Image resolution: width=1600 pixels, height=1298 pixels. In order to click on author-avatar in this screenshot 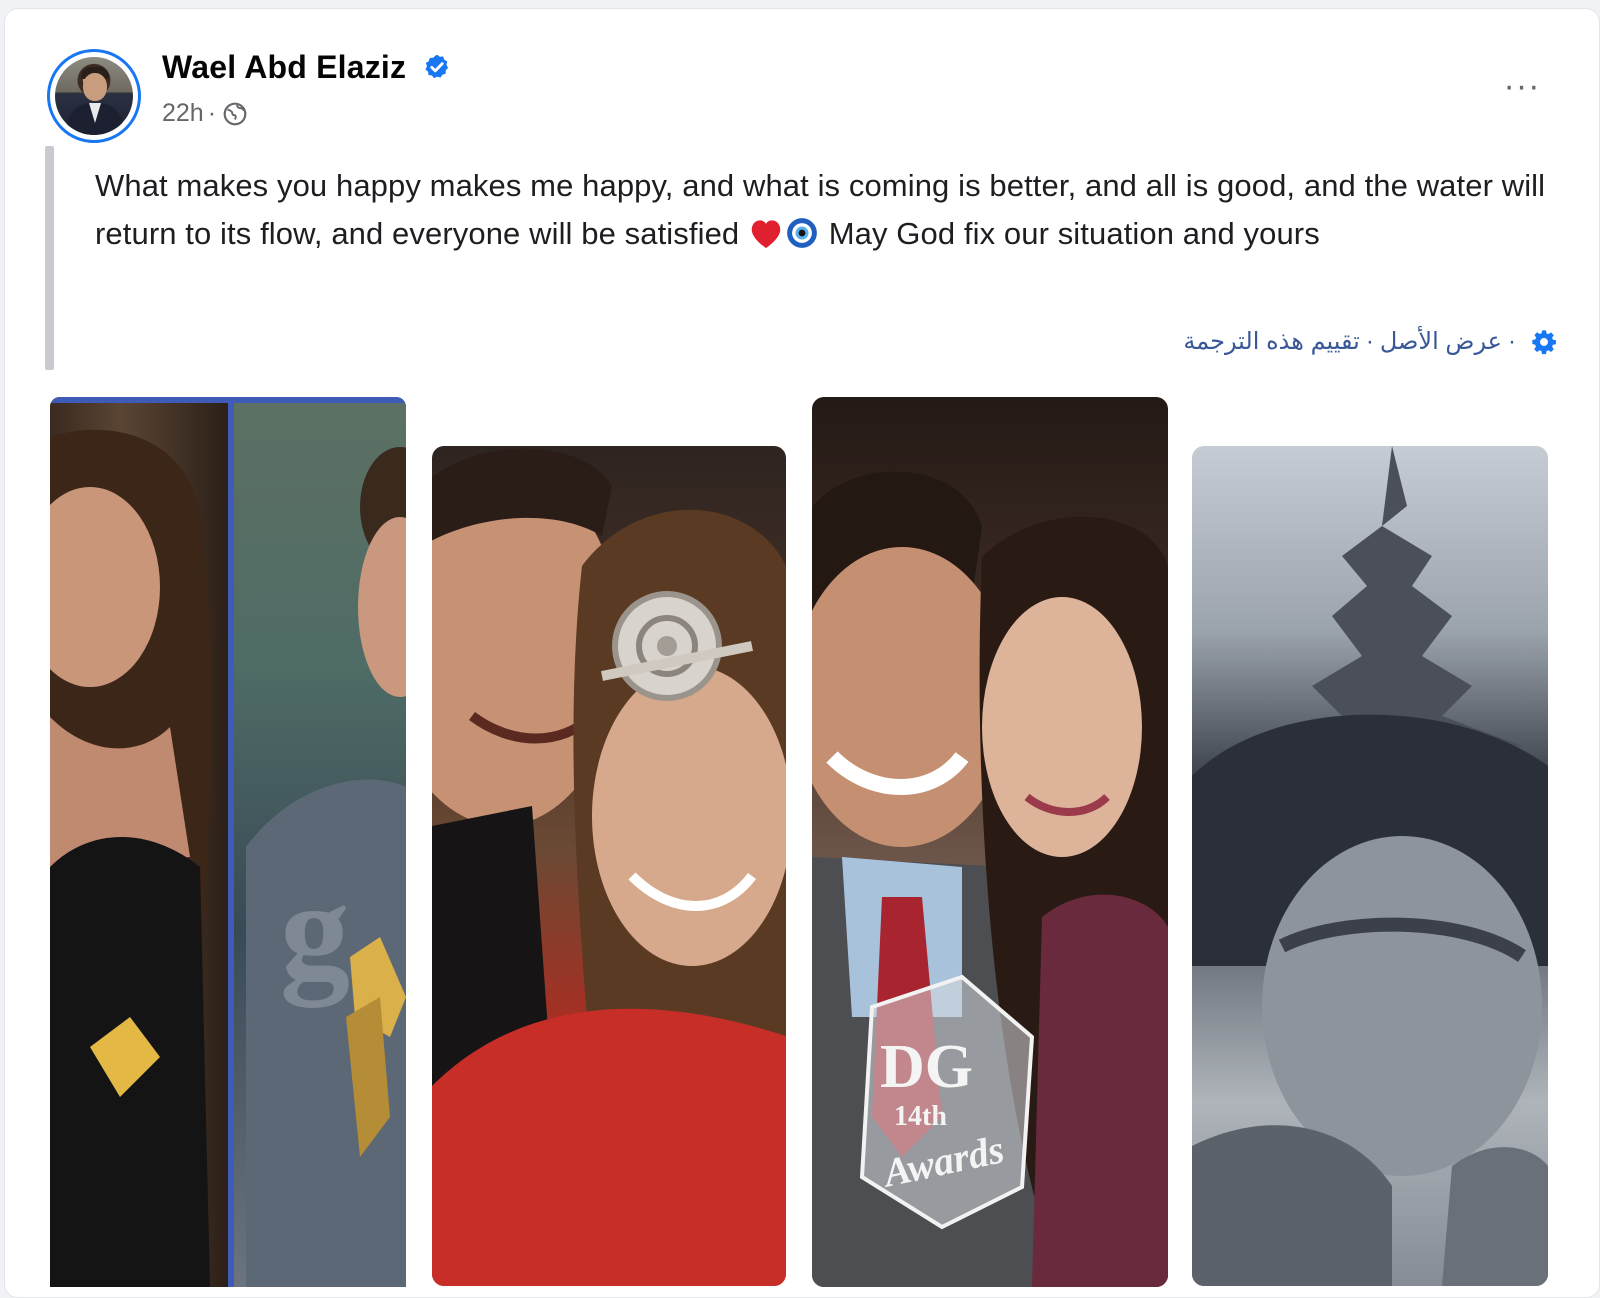, I will do `click(94, 96)`.